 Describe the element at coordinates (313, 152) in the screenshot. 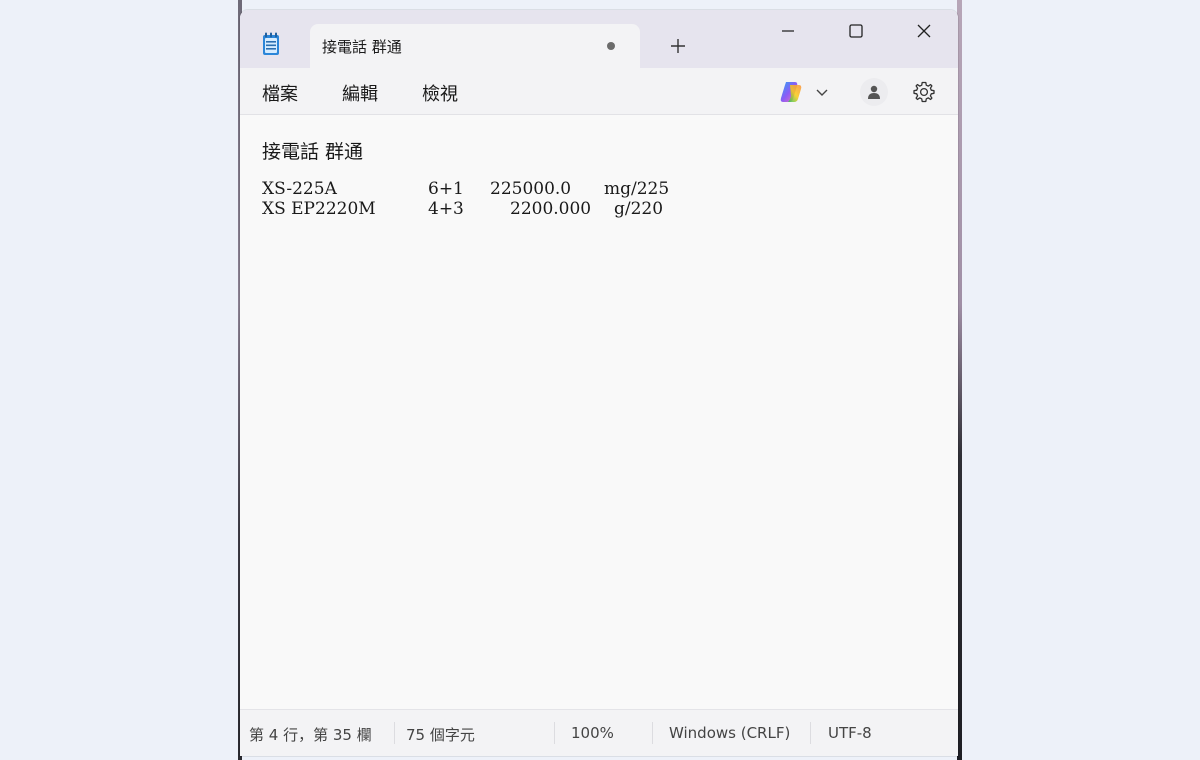

I see `document-heading: 接電話 群通` at that location.